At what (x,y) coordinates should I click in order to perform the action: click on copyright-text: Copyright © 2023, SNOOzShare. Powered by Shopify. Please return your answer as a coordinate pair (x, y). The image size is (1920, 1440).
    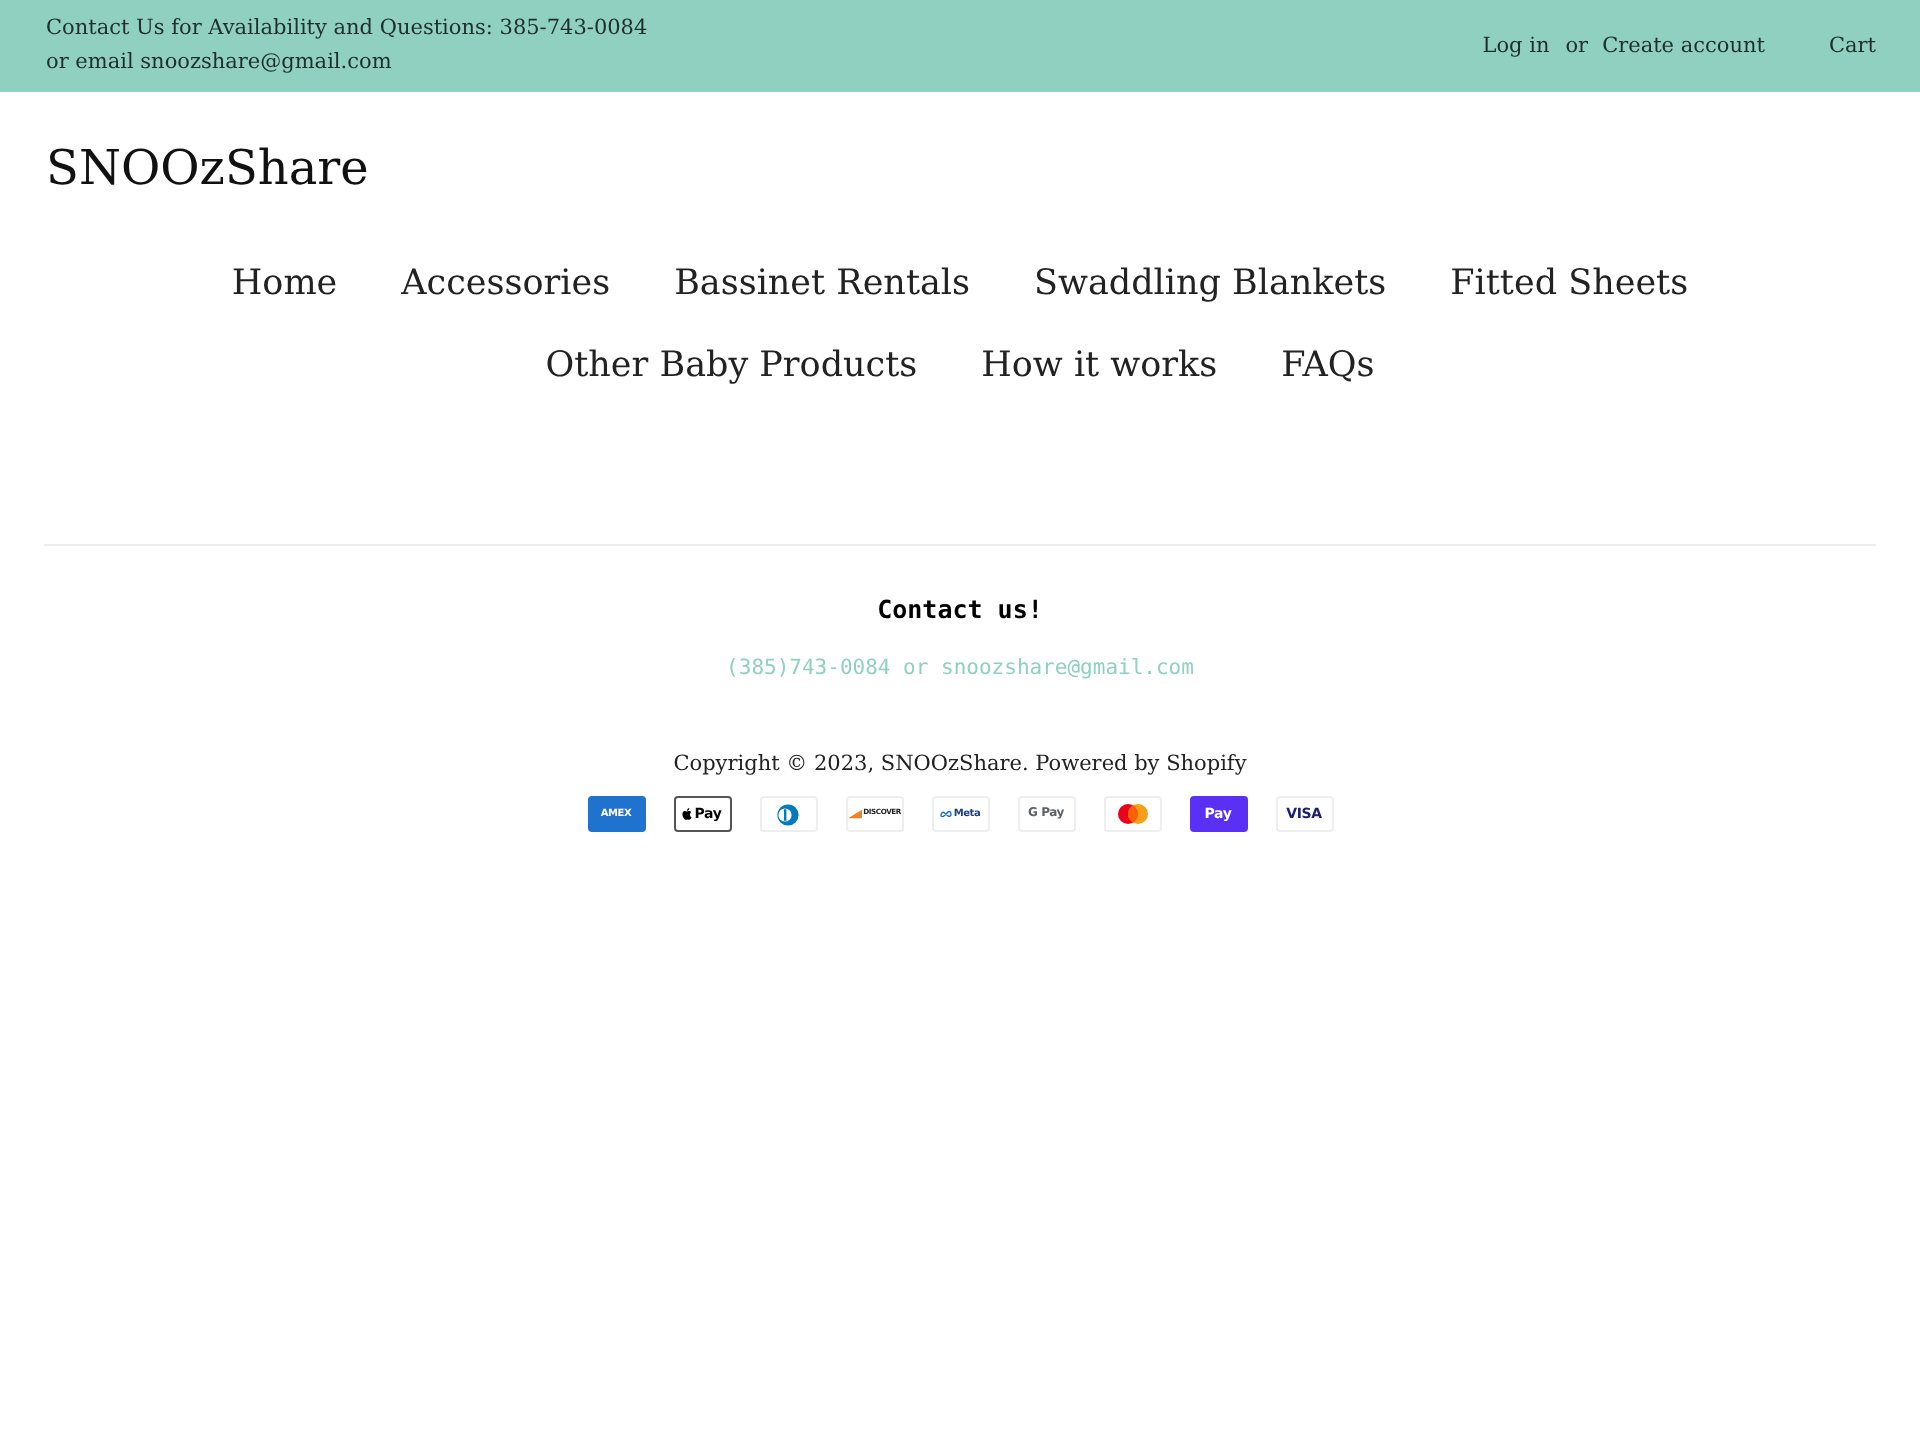
    Looking at the image, I should click on (960, 765).